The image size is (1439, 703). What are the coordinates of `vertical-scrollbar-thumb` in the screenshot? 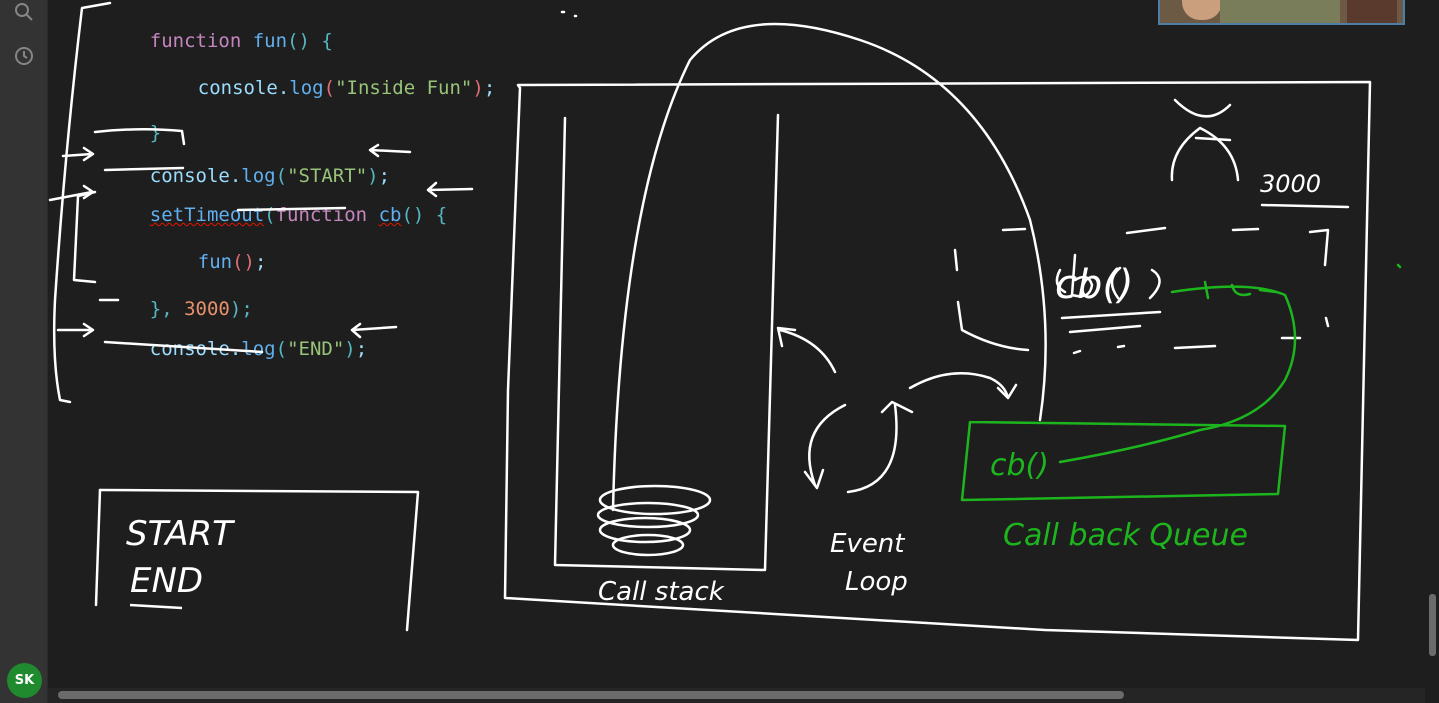 It's located at (1432, 625).